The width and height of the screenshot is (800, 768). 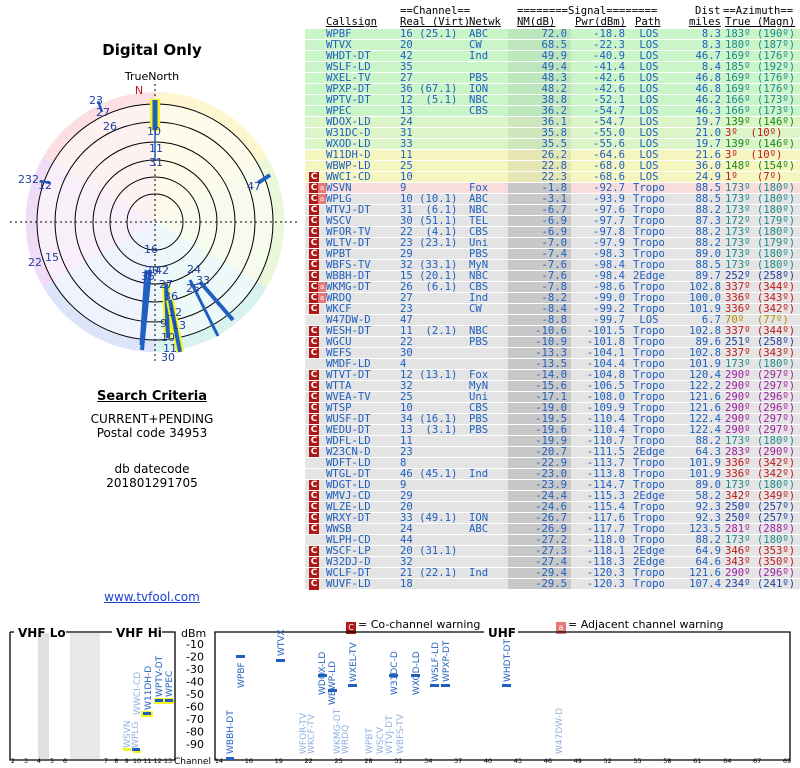 What do you see at coordinates (152, 419) in the screenshot?
I see `criteria-mode: CURRENT+PENDING` at bounding box center [152, 419].